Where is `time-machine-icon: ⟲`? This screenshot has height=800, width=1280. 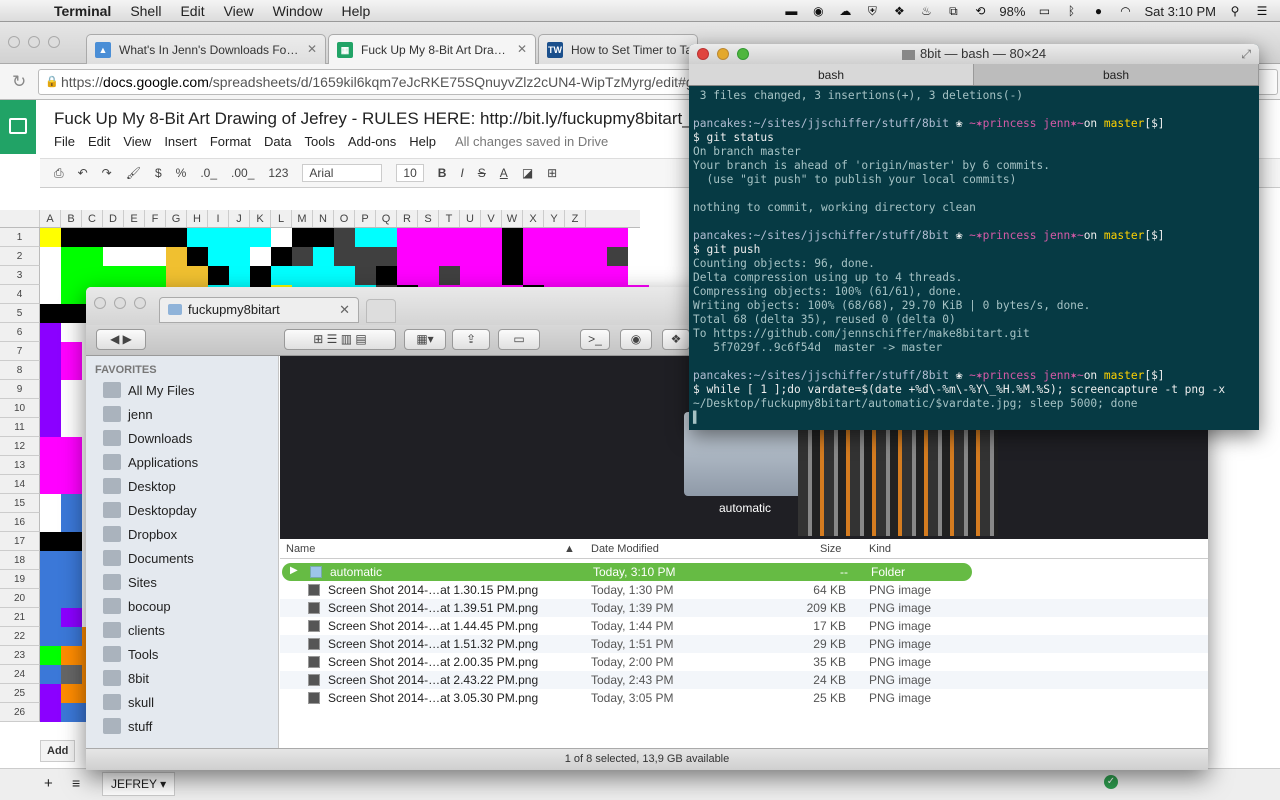 time-machine-icon: ⟲ is located at coordinates (980, 11).